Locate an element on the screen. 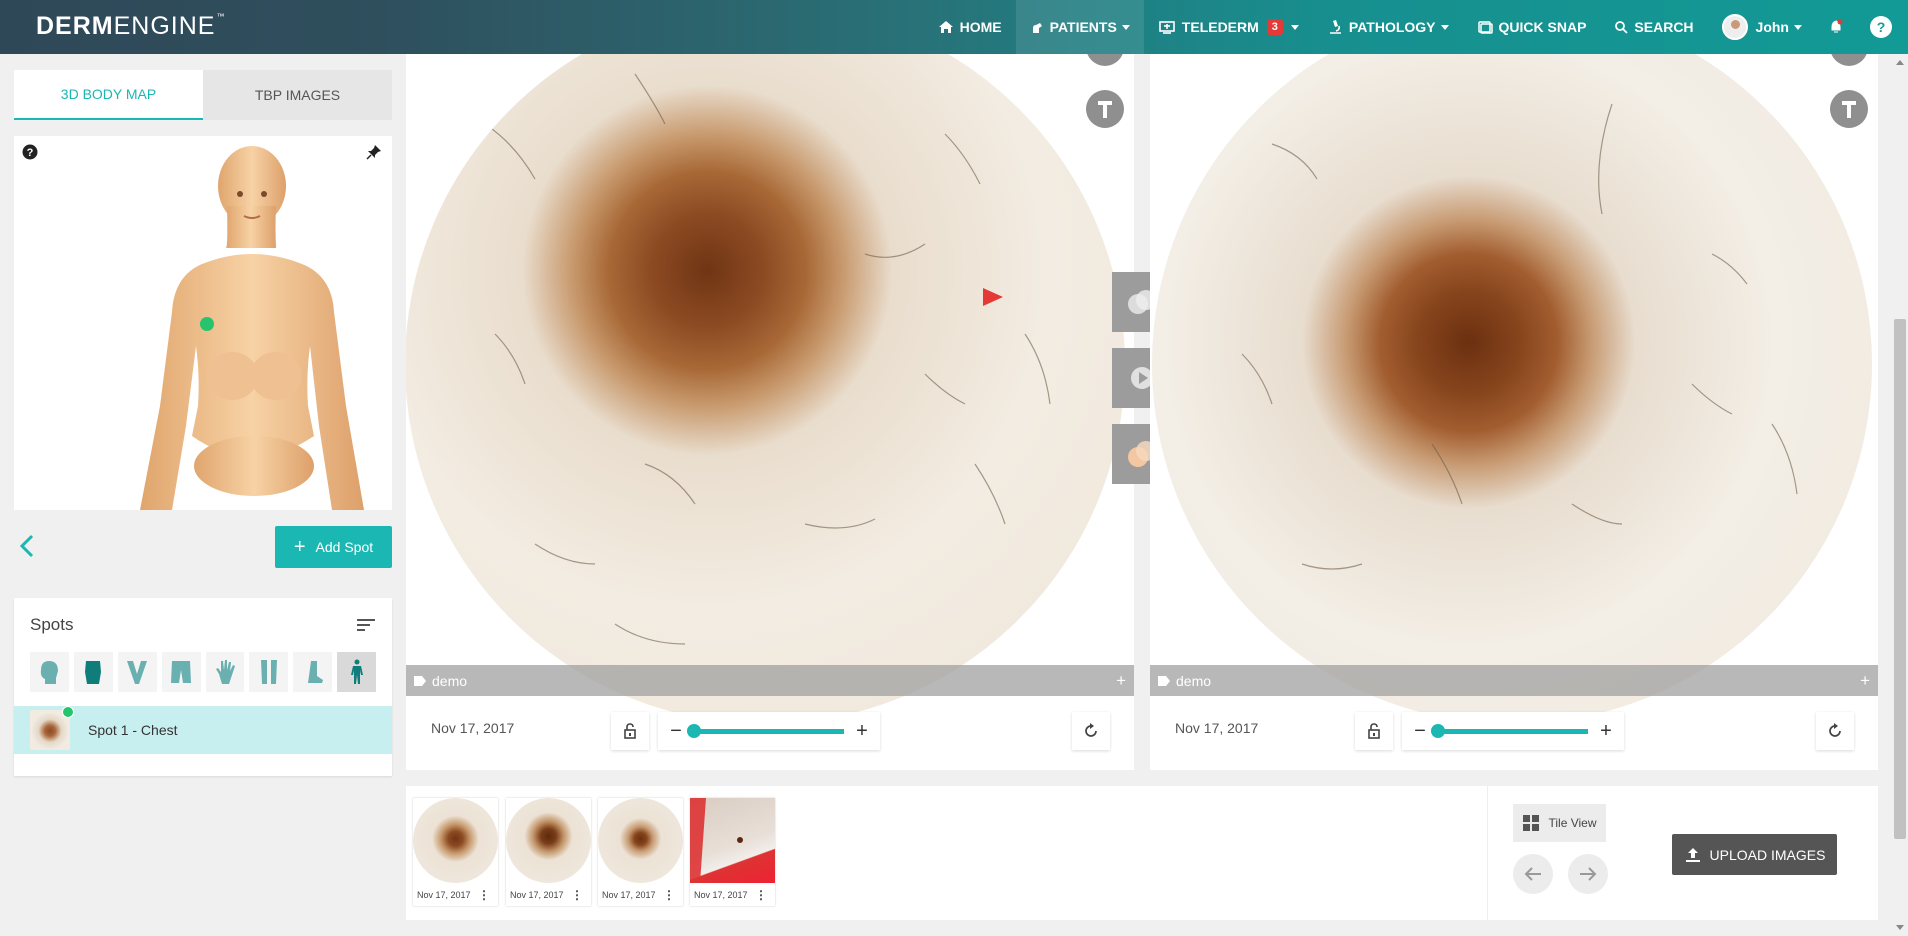  page-scrollbar is located at coordinates (1900, 495).